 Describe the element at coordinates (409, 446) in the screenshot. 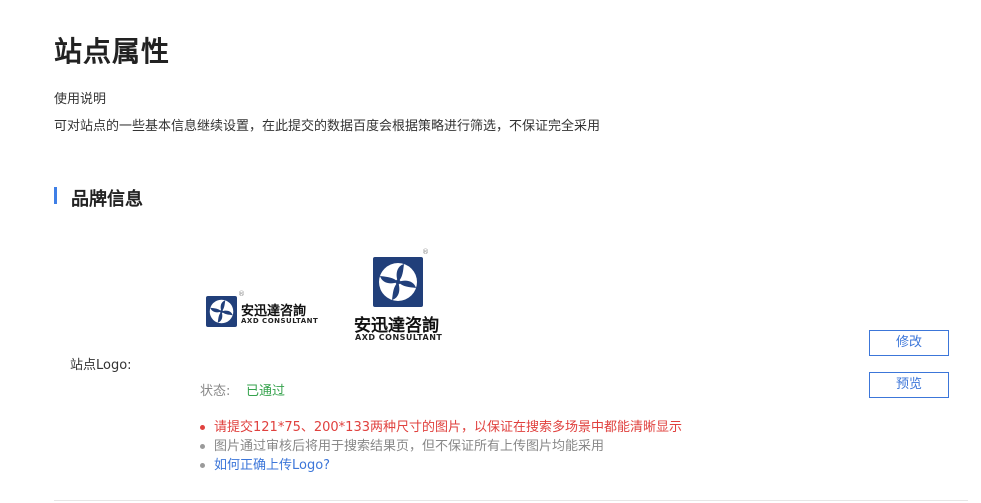

I see `tip-text: 图片通过审核后将用于搜索结果页，但不保证所有上传图片均能采用` at that location.